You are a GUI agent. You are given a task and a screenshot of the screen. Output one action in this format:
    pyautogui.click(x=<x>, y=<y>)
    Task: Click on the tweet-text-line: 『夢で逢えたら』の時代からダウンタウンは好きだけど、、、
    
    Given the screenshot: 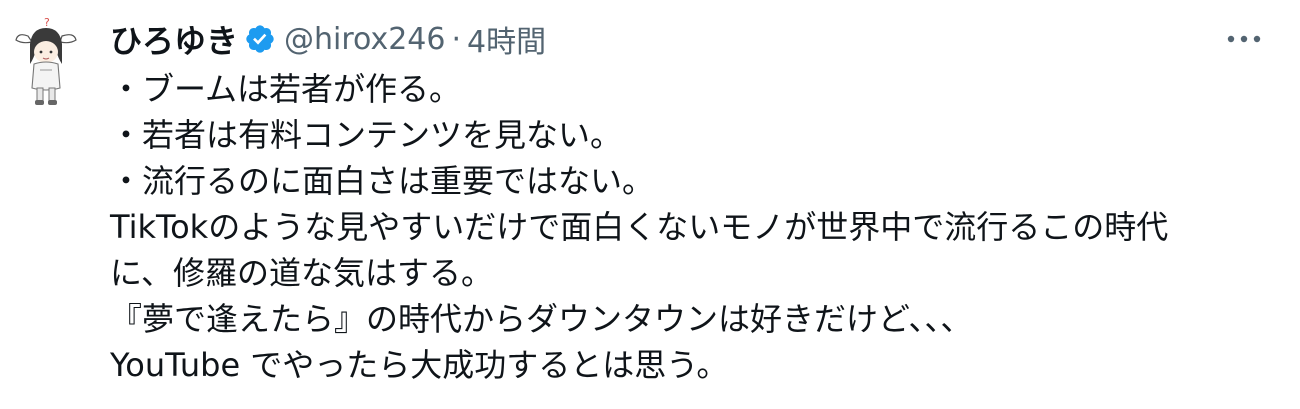 What is the action you would take?
    pyautogui.click(x=541, y=319)
    